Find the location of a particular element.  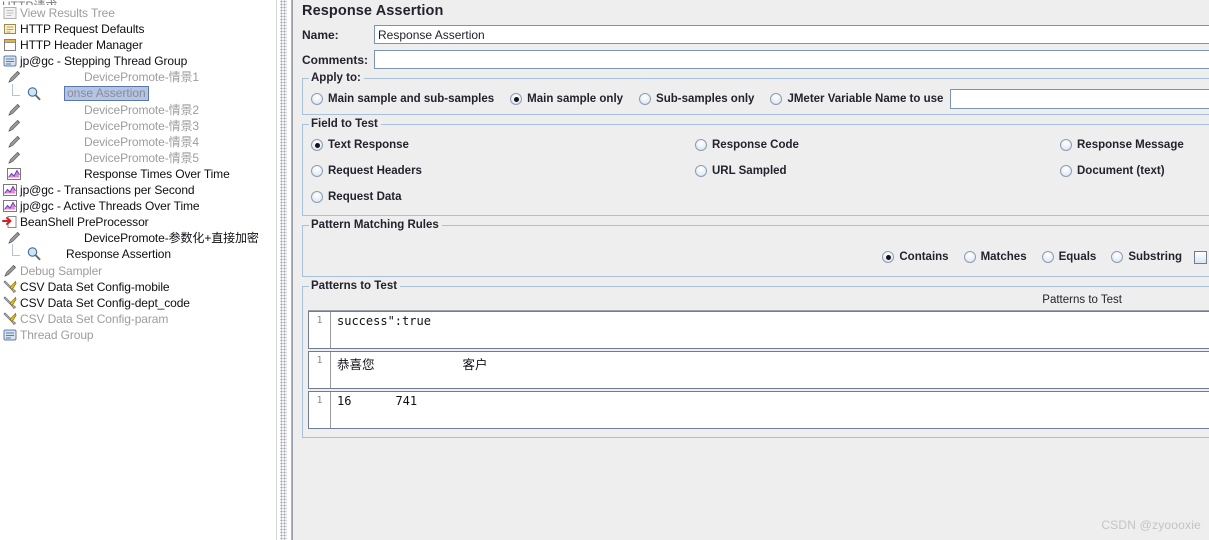

tree-item-13: BeanShell PreProcessor is located at coordinates (138, 222).